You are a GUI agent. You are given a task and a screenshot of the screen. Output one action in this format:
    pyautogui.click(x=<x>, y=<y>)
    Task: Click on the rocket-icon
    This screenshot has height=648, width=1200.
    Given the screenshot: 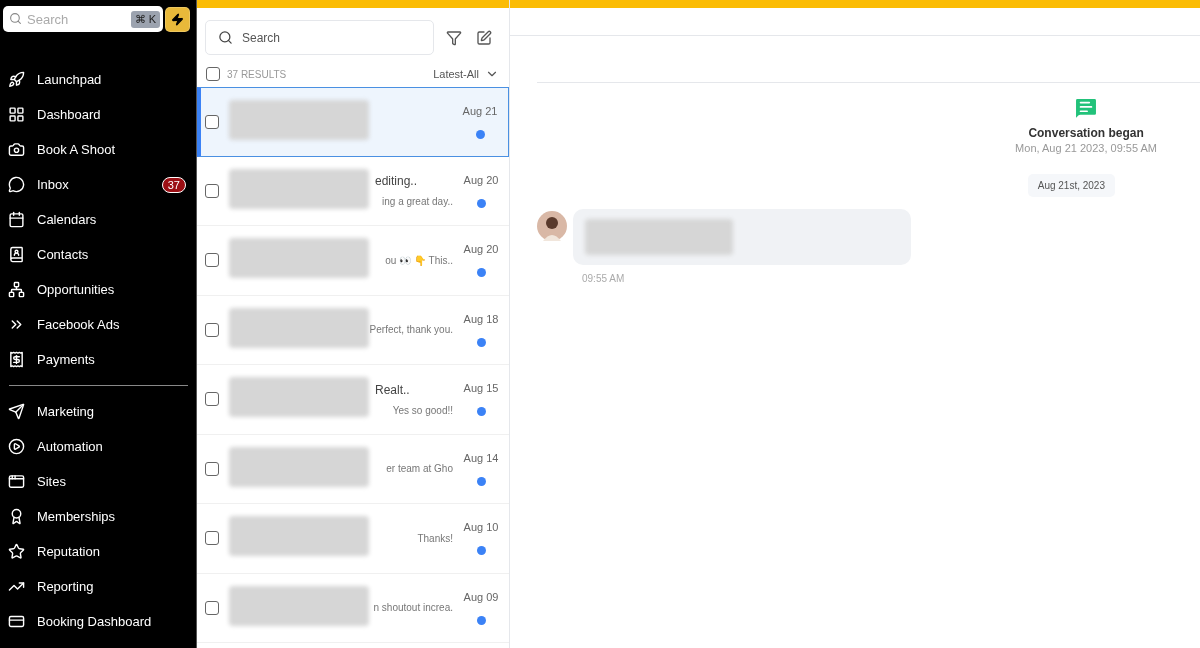 What is the action you would take?
    pyautogui.click(x=16, y=79)
    